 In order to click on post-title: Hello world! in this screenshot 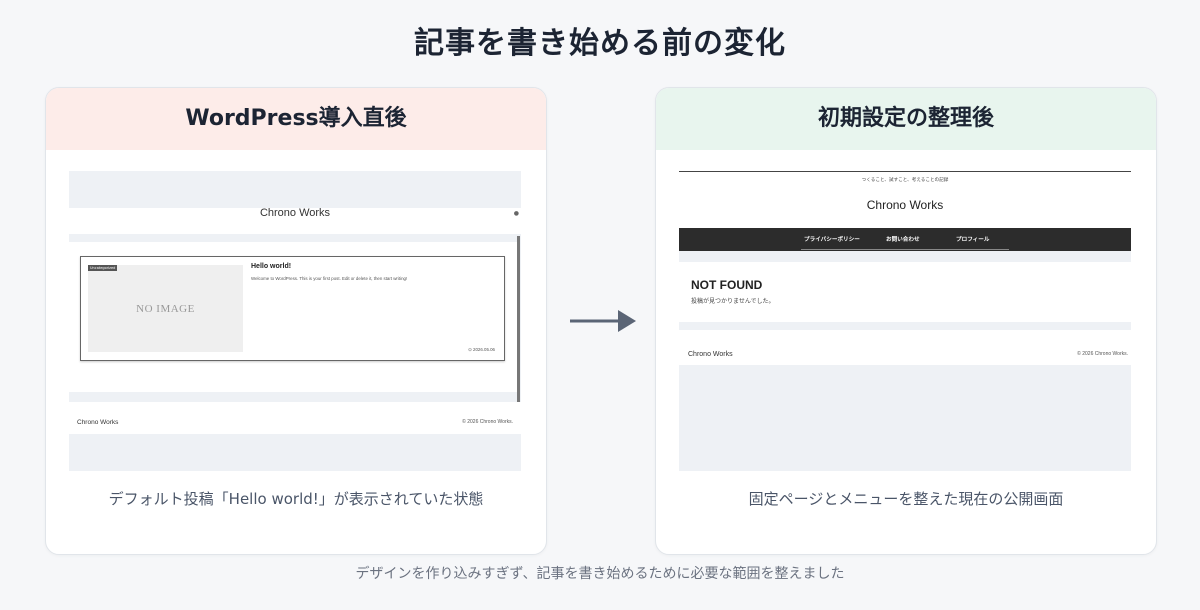, I will do `click(271, 266)`.